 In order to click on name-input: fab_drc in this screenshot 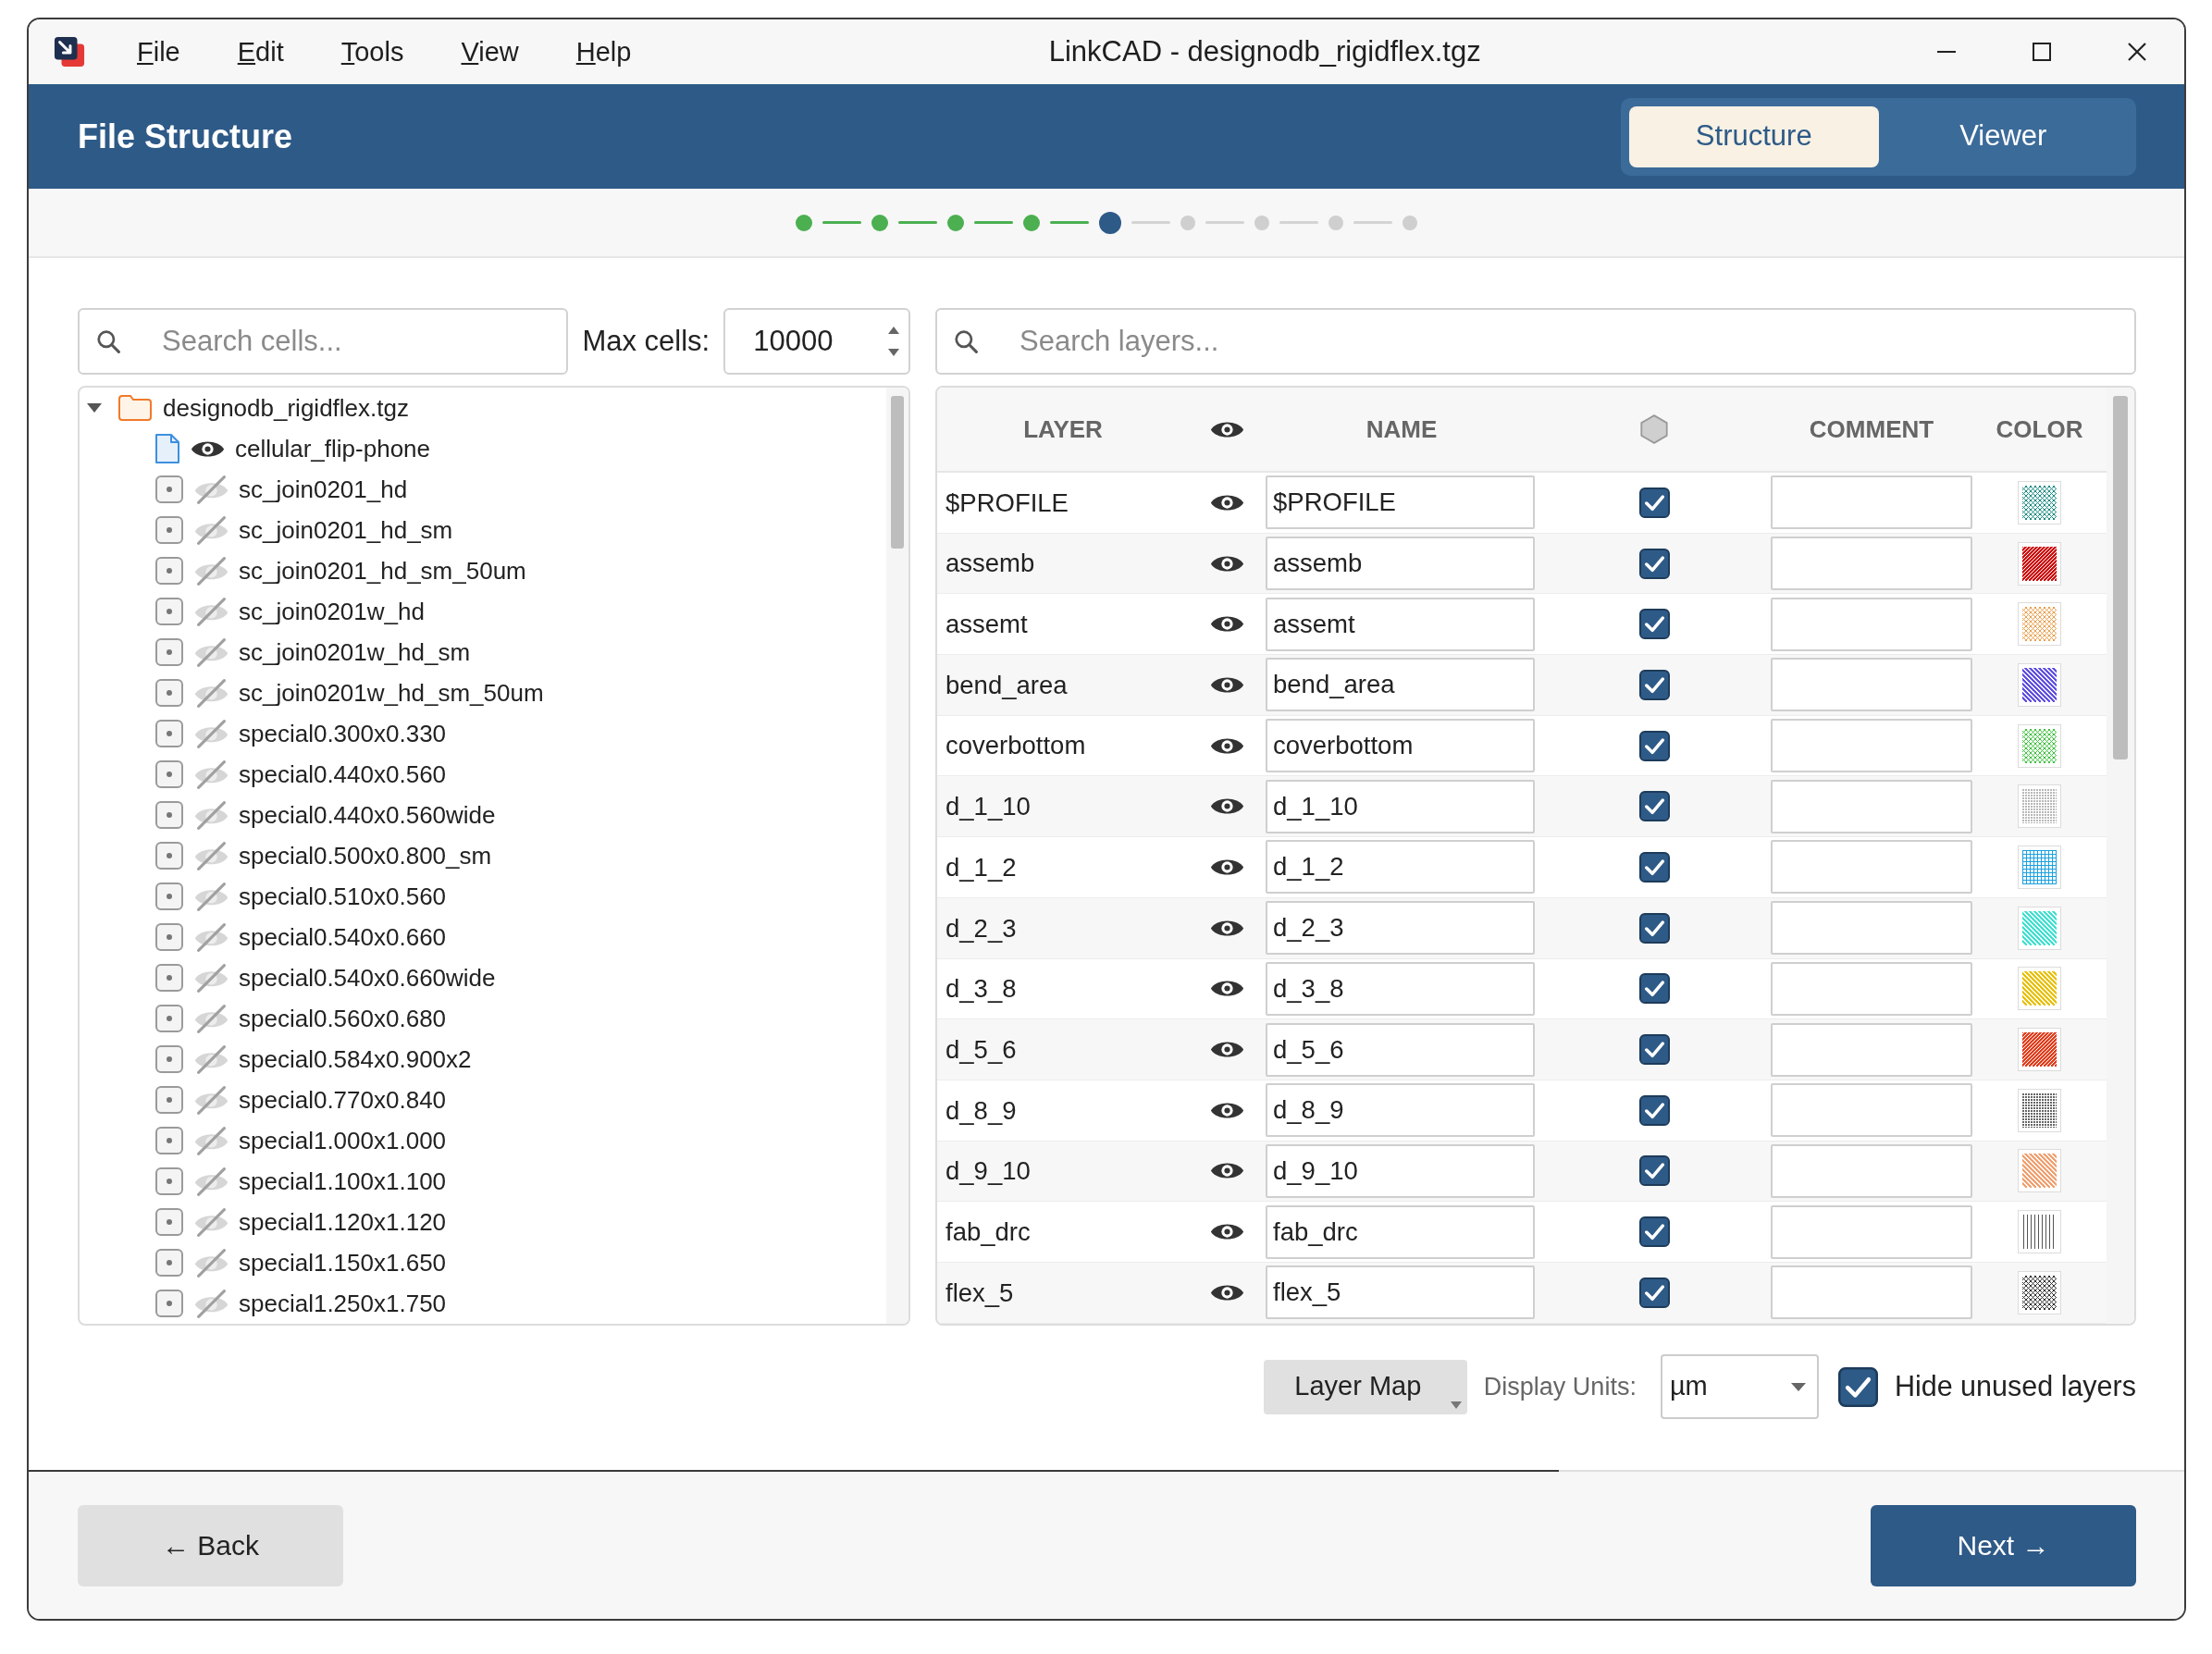, I will do `click(1401, 1231)`.